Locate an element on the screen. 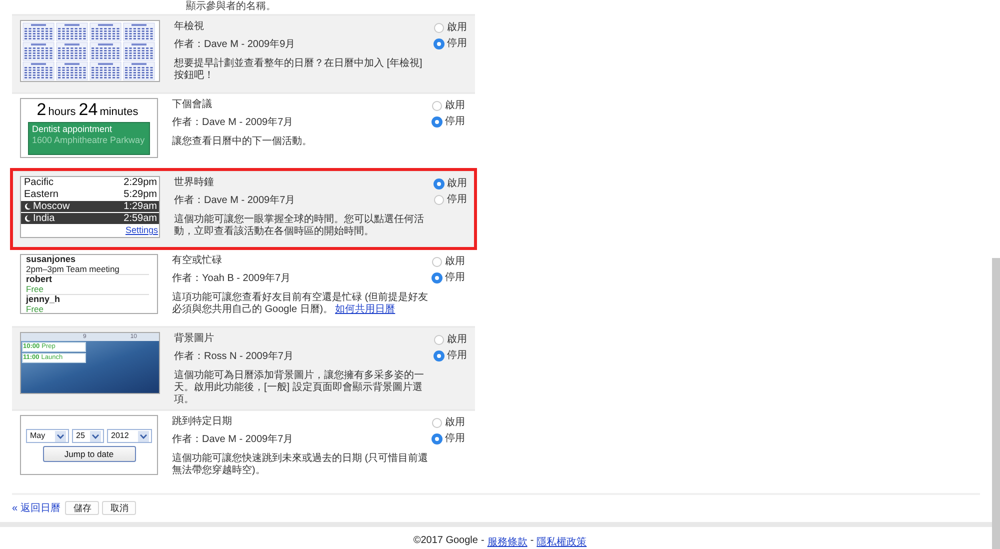  city-name: Eastern is located at coordinates (41, 194).